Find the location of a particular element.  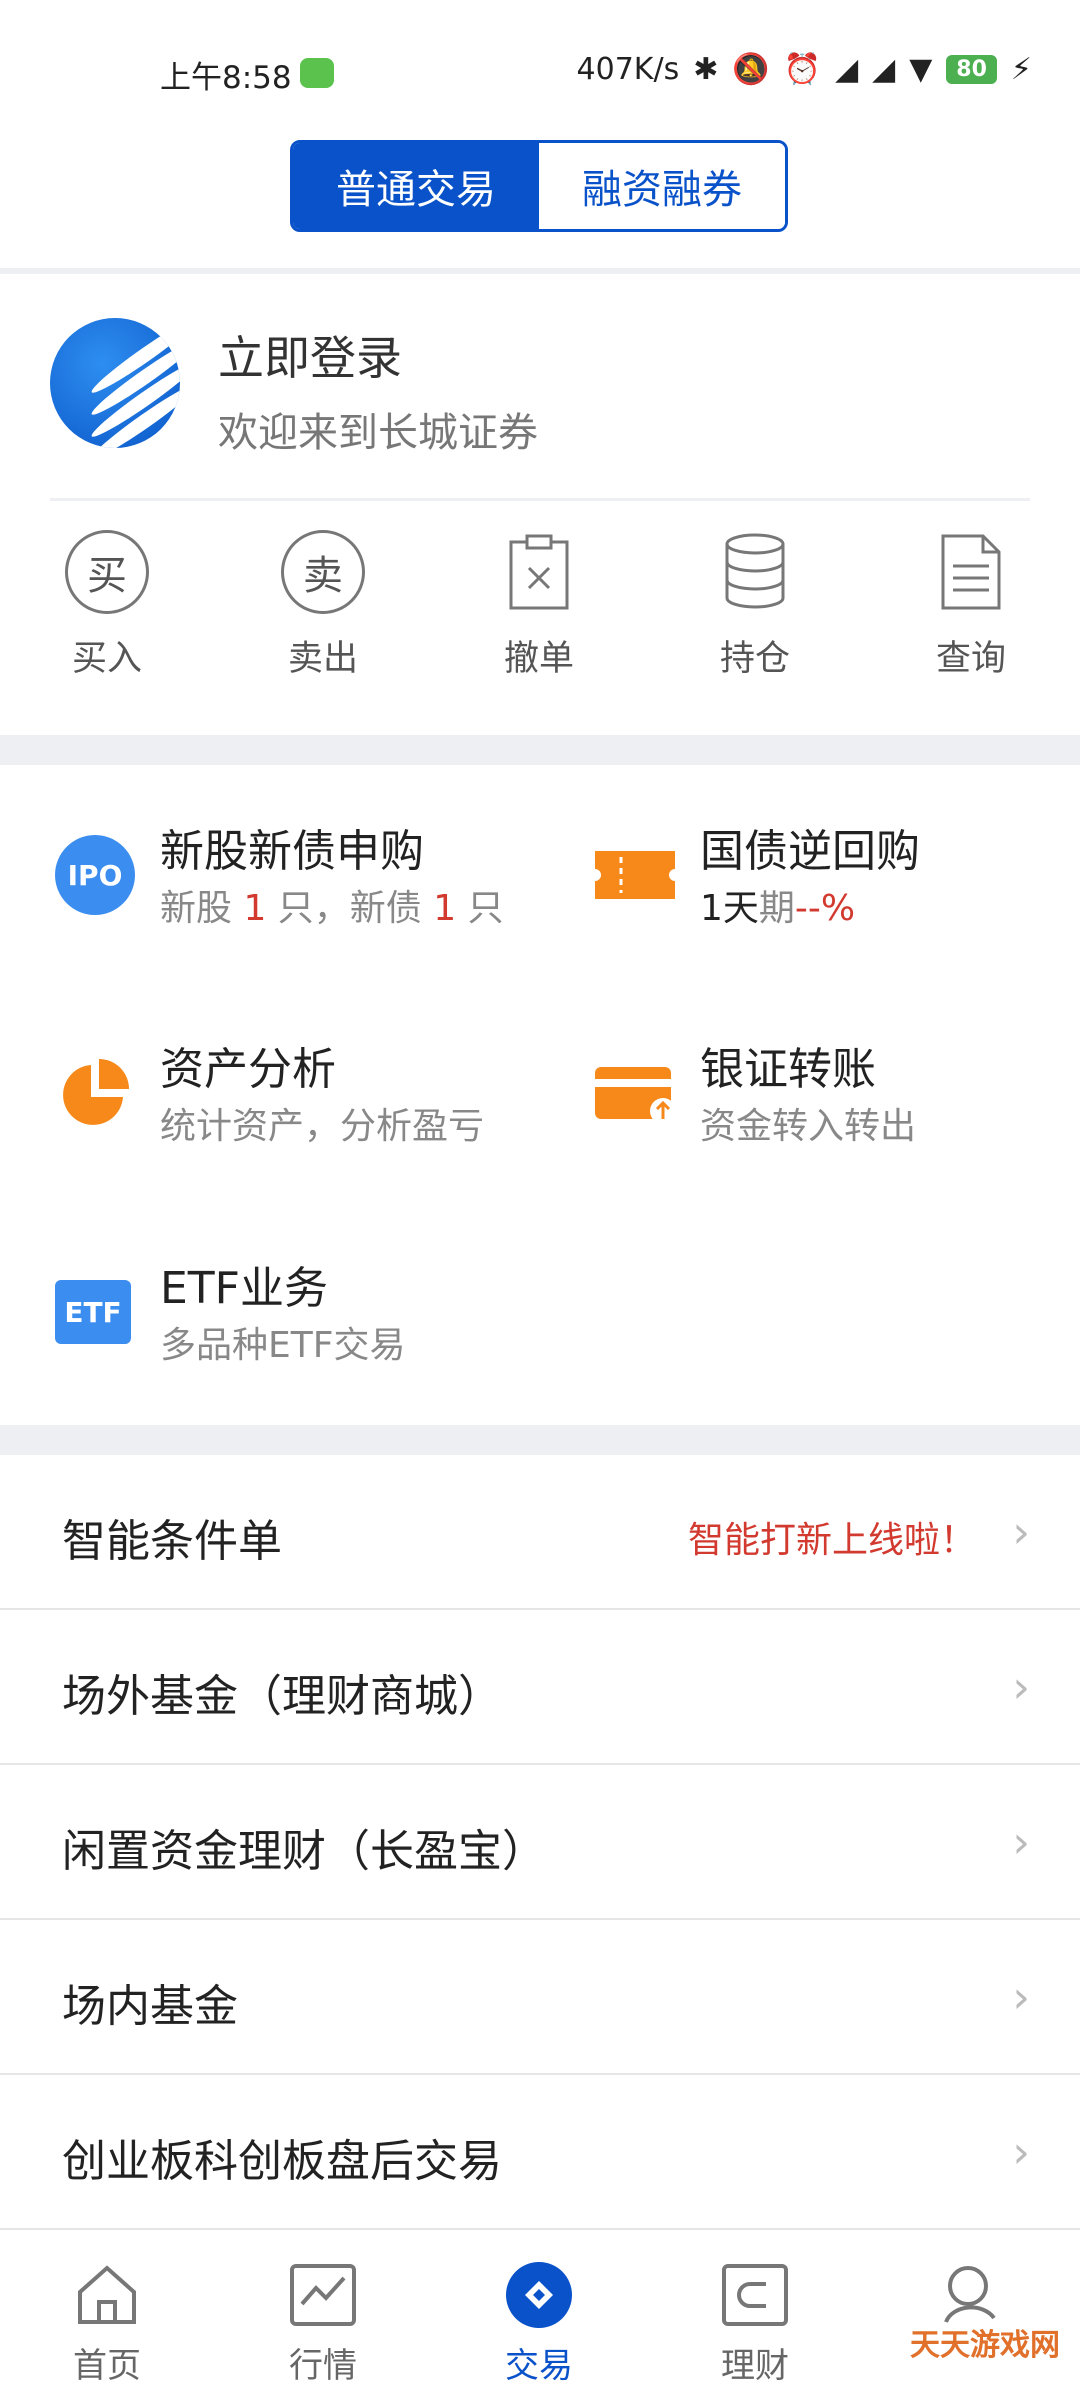

document-icon is located at coordinates (971, 572).